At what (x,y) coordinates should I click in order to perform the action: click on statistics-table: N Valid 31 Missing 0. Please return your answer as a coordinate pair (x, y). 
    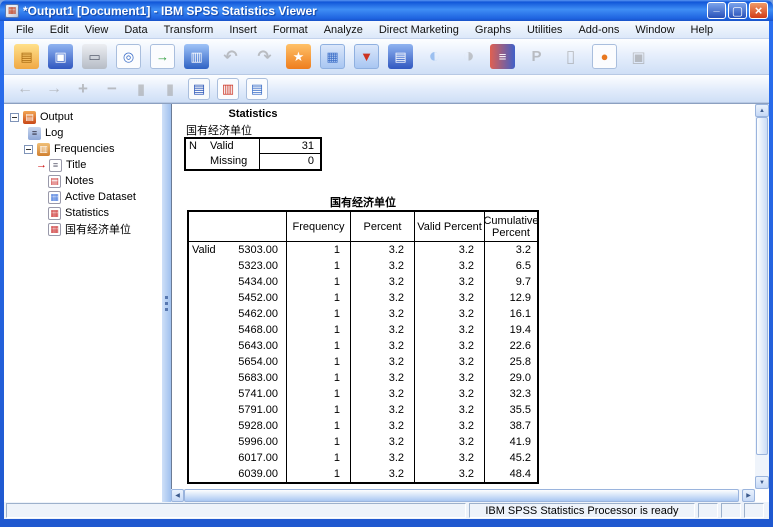
    Looking at the image, I should click on (253, 154).